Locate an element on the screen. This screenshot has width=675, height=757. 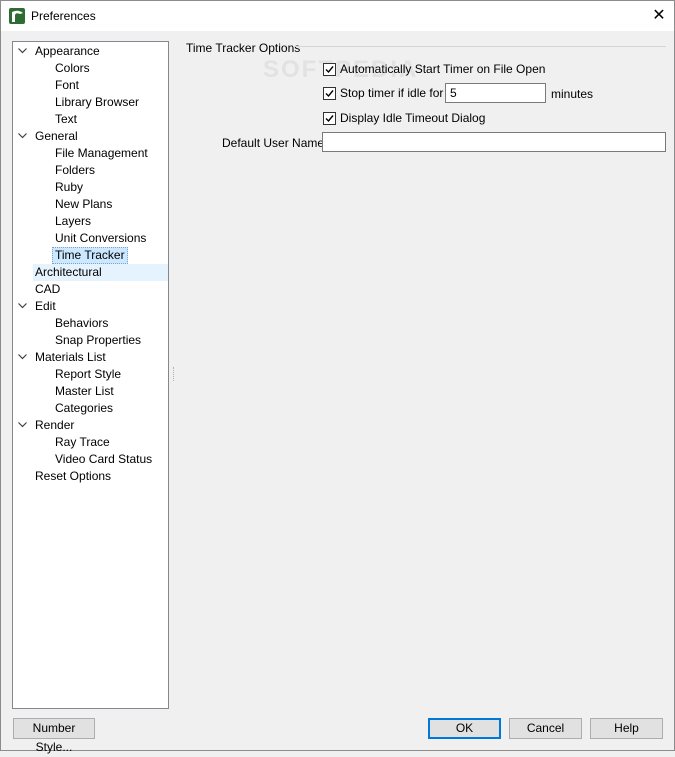
tree-item-ruby: Ruby is located at coordinates (69, 187).